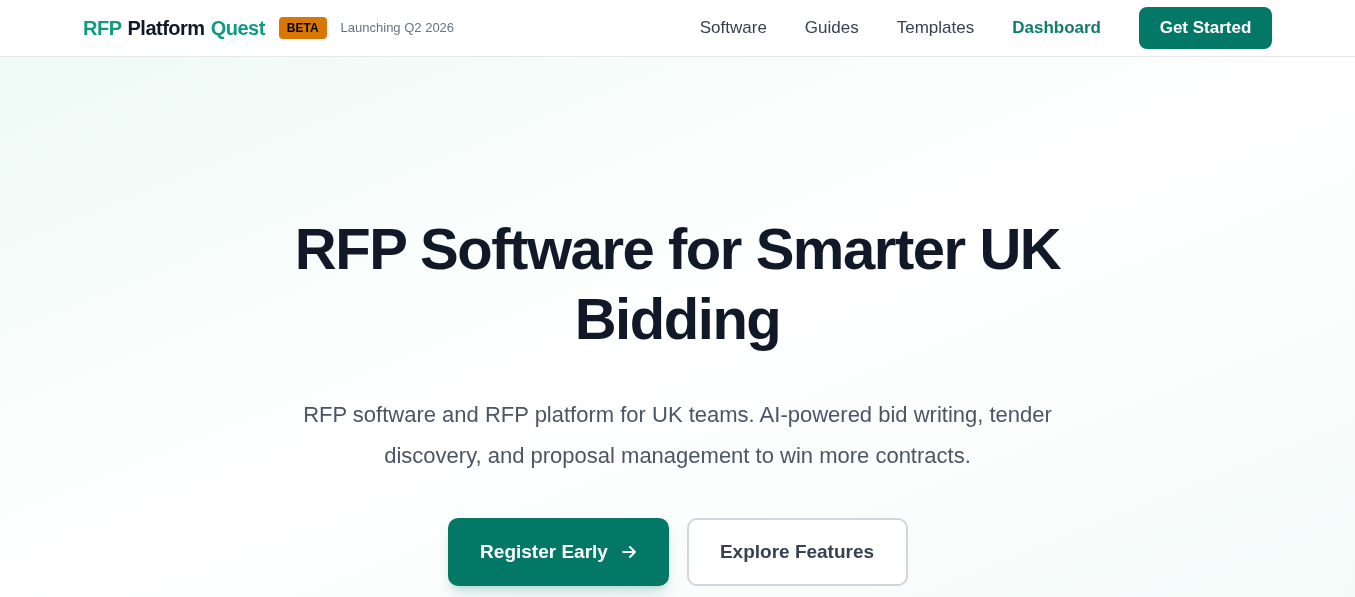 Image resolution: width=1355 pixels, height=597 pixels. I want to click on nav-link: Templates, so click(935, 28).